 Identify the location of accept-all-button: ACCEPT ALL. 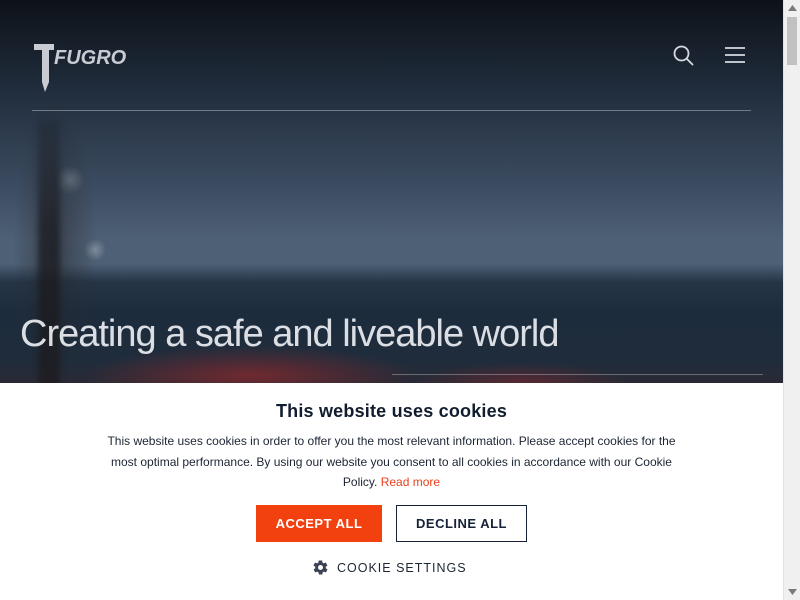
(319, 523).